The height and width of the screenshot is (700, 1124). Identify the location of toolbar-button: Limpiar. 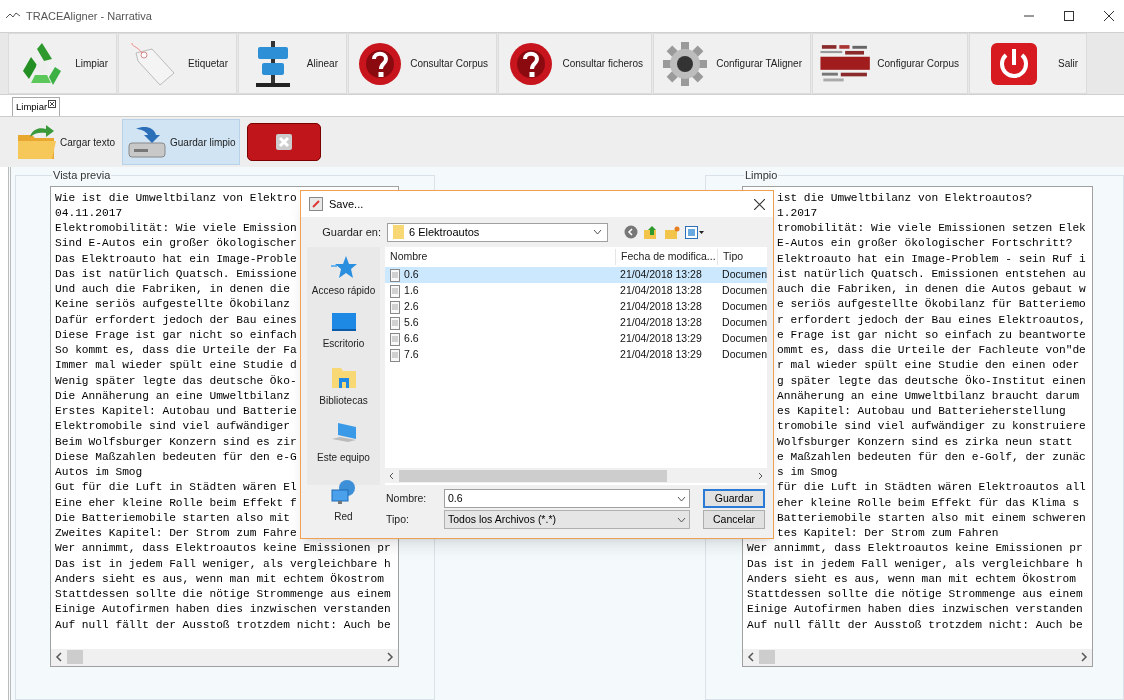
(62, 63).